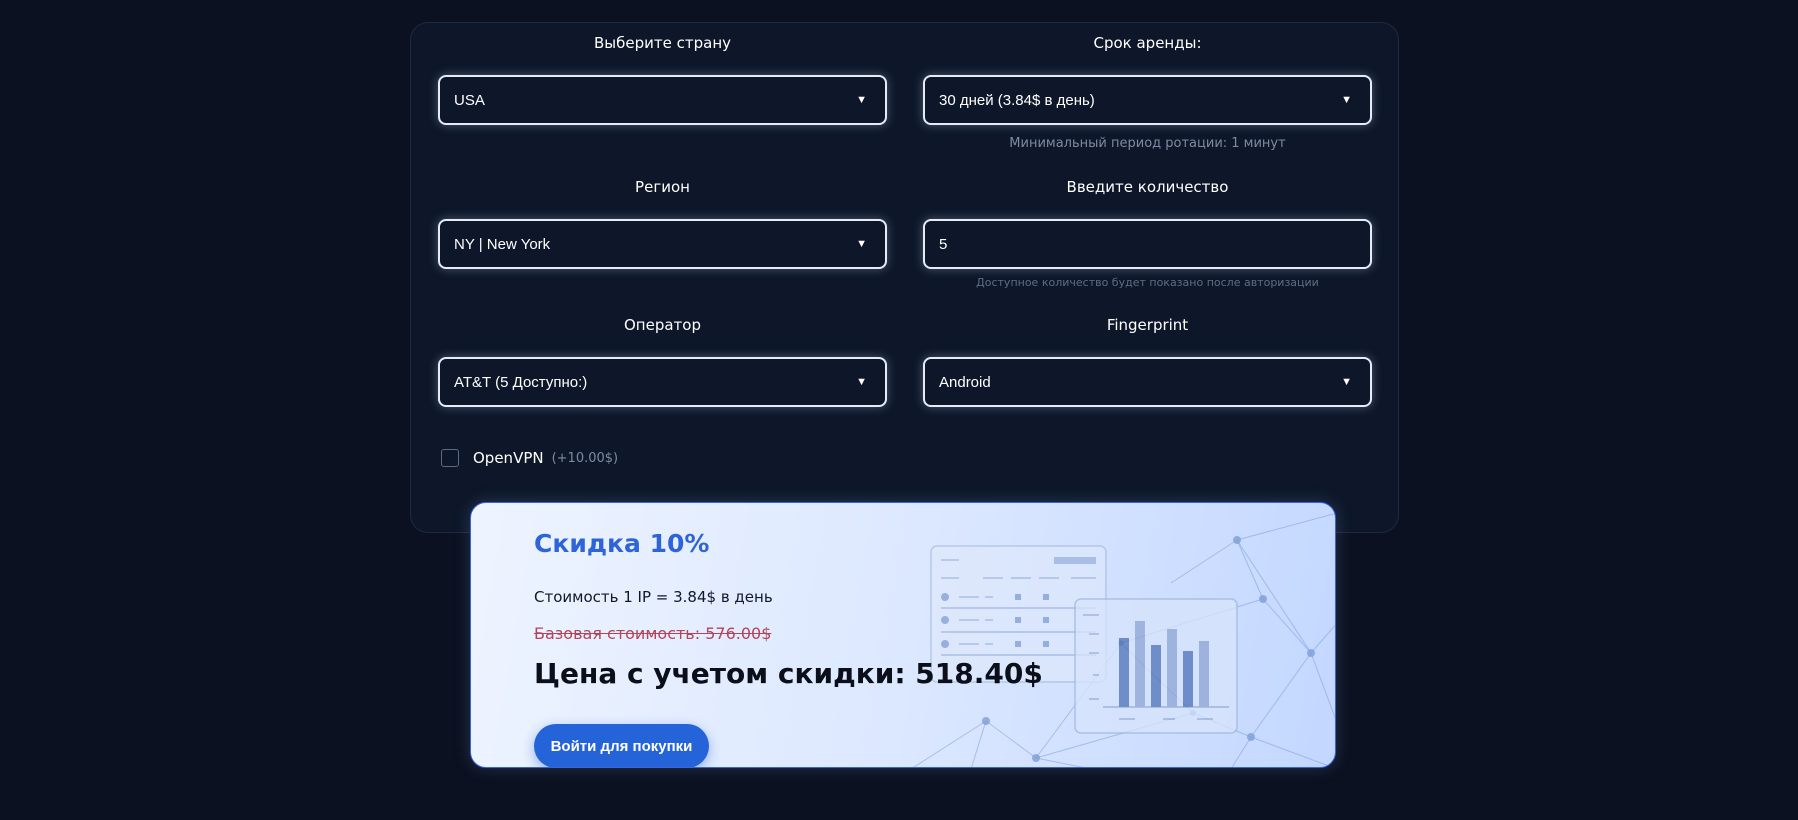 The width and height of the screenshot is (1798, 820). I want to click on openvpn-label: OpenVPN, so click(508, 458).